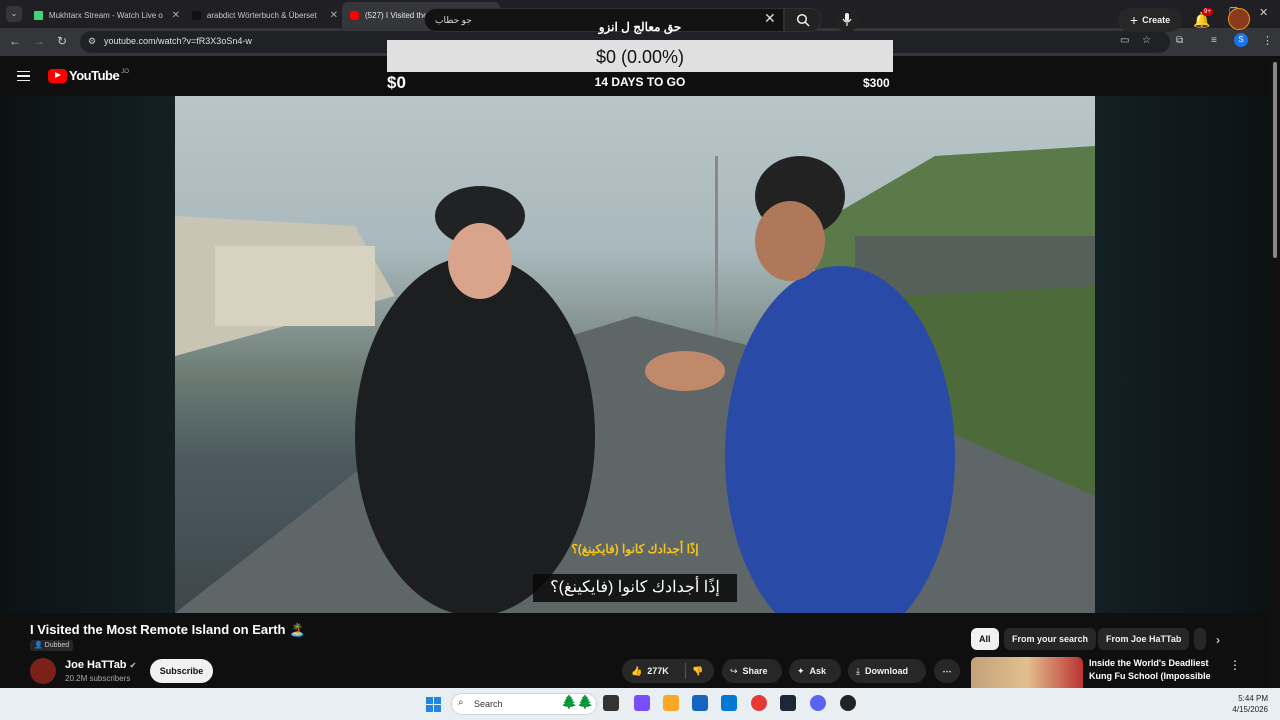 The height and width of the screenshot is (720, 1280). What do you see at coordinates (354, 15) in the screenshot?
I see `youtube-favicon-icon` at bounding box center [354, 15].